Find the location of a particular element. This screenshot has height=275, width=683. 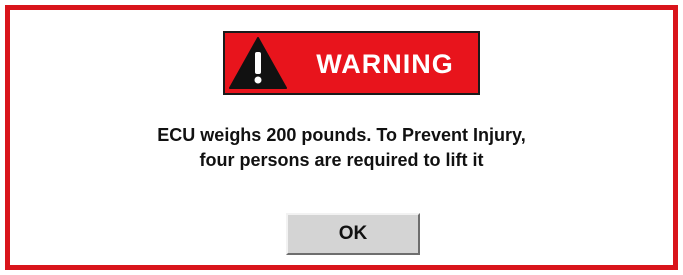

message-line-2: four persons are required to lift it is located at coordinates (341, 160).